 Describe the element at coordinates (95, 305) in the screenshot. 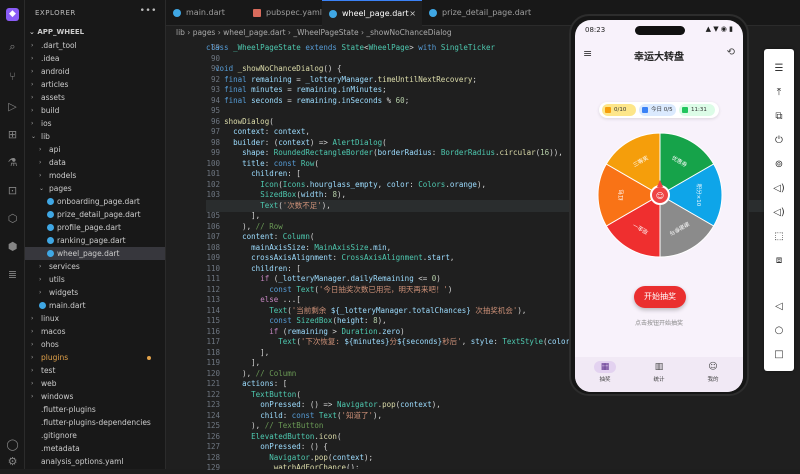

I see `file-item: main.dart` at that location.